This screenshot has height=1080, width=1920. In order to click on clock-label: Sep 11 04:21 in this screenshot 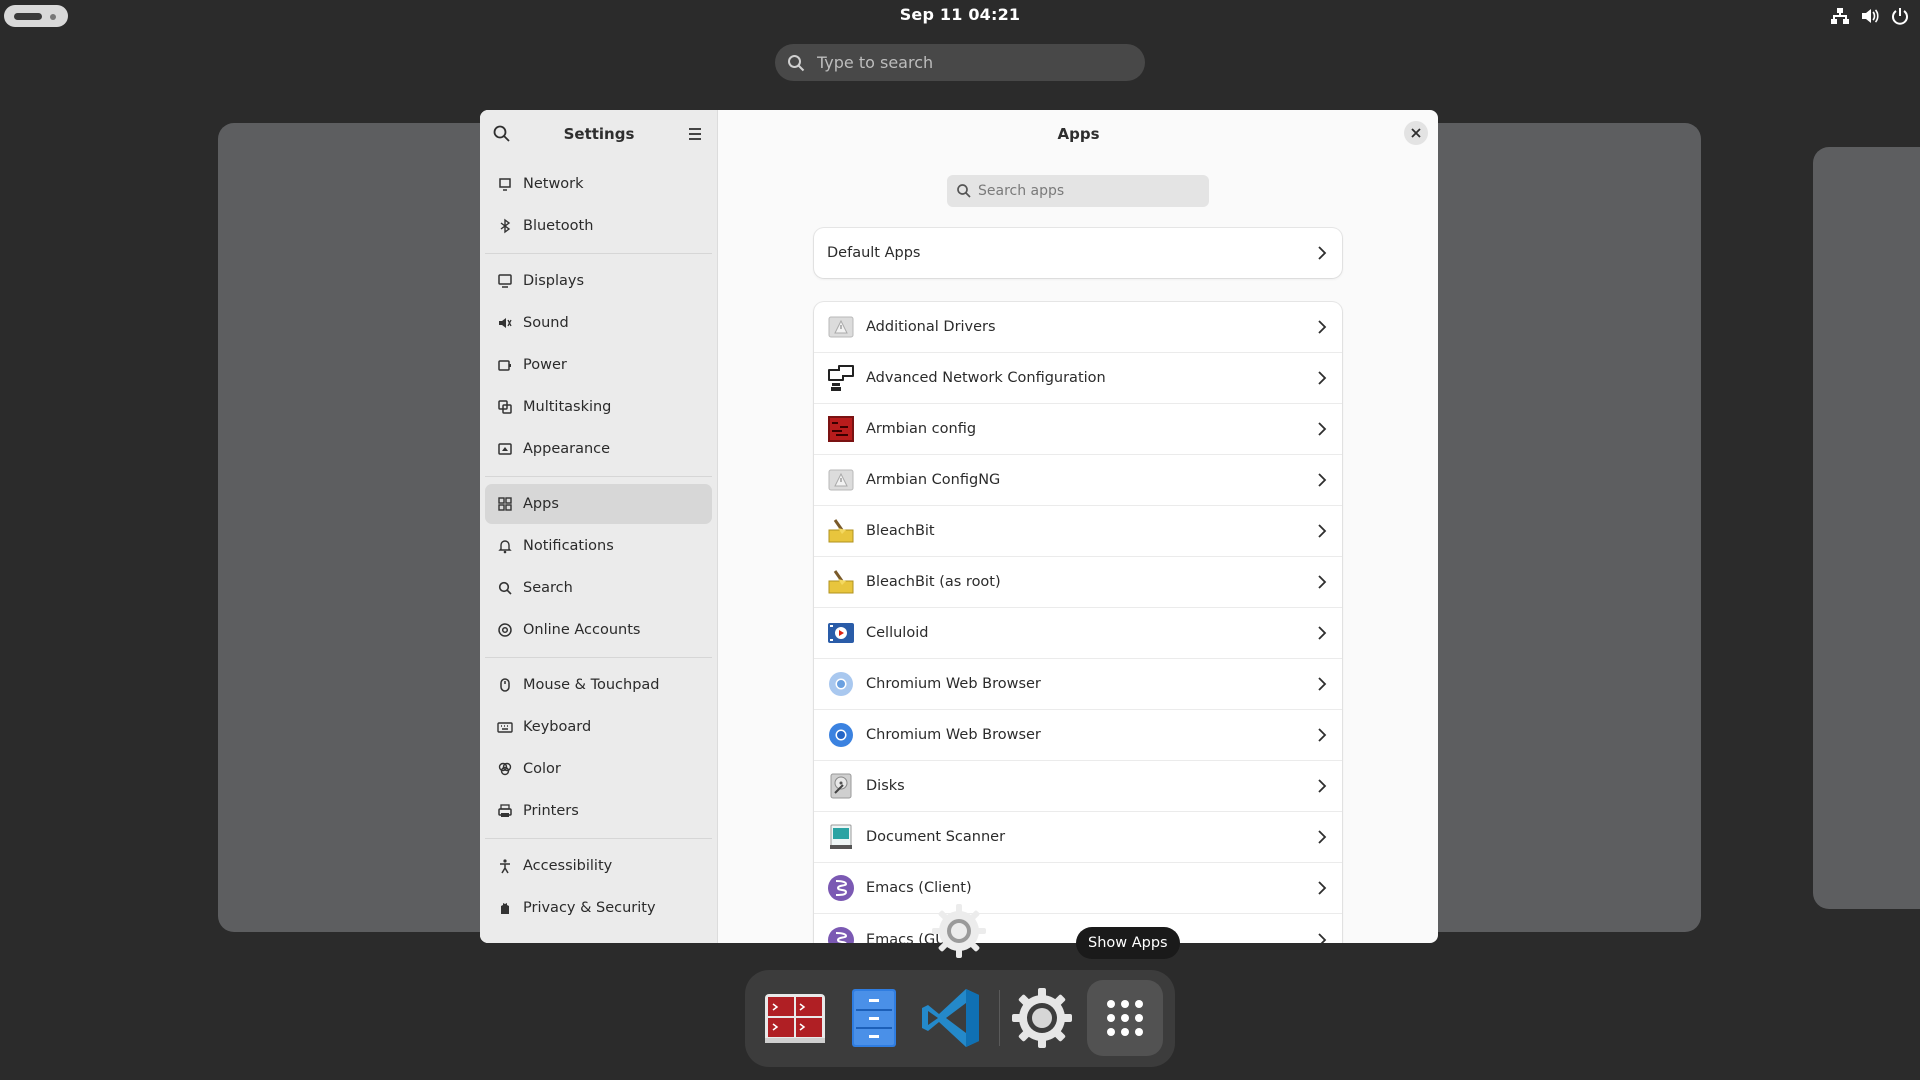, I will do `click(960, 14)`.